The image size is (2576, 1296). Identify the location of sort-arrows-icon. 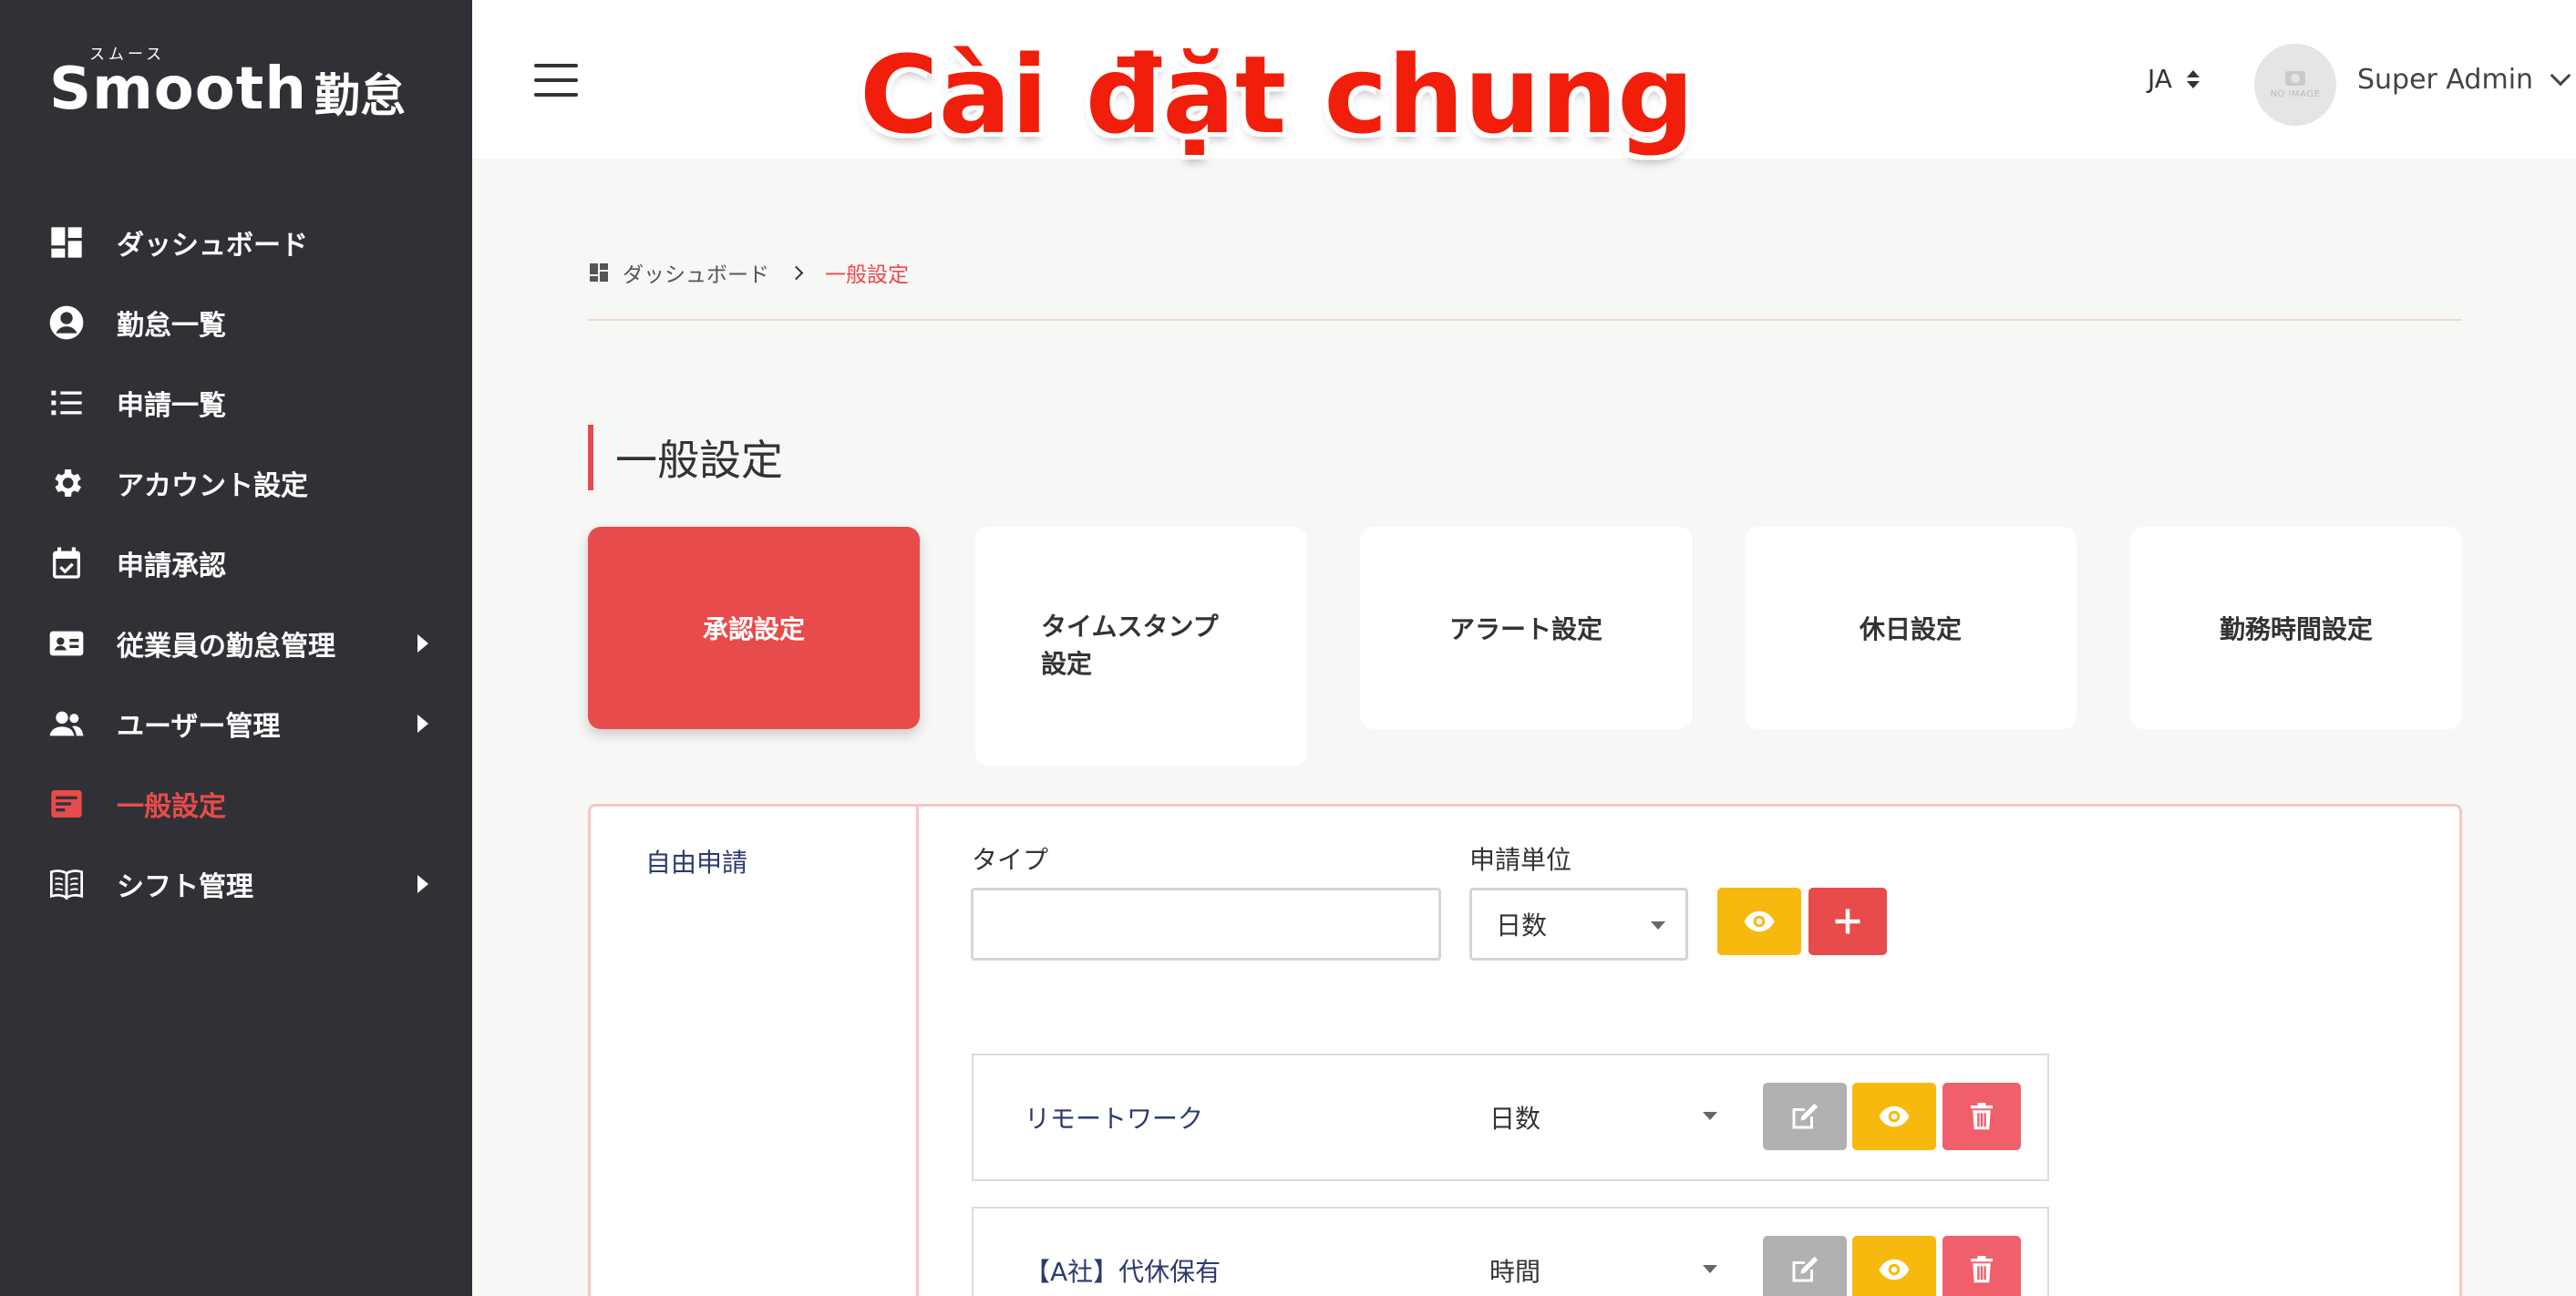
(2193, 79).